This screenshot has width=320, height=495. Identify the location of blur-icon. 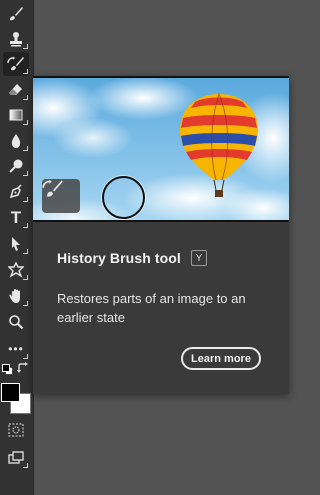
(16, 141).